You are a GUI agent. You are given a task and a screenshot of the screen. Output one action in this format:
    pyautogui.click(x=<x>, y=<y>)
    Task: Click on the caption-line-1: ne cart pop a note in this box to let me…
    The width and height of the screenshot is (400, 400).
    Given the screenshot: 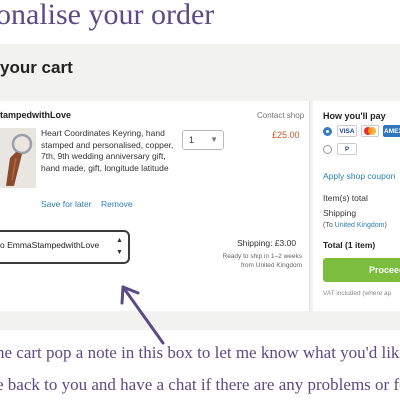 What is the action you would take?
    pyautogui.click(x=200, y=352)
    